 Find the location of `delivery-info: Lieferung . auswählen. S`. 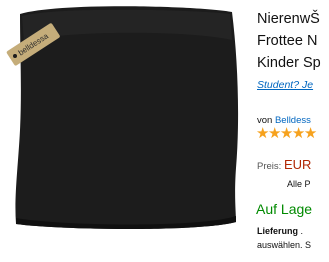

delivery-info: Lieferung . auswählen. S is located at coordinates (284, 238).